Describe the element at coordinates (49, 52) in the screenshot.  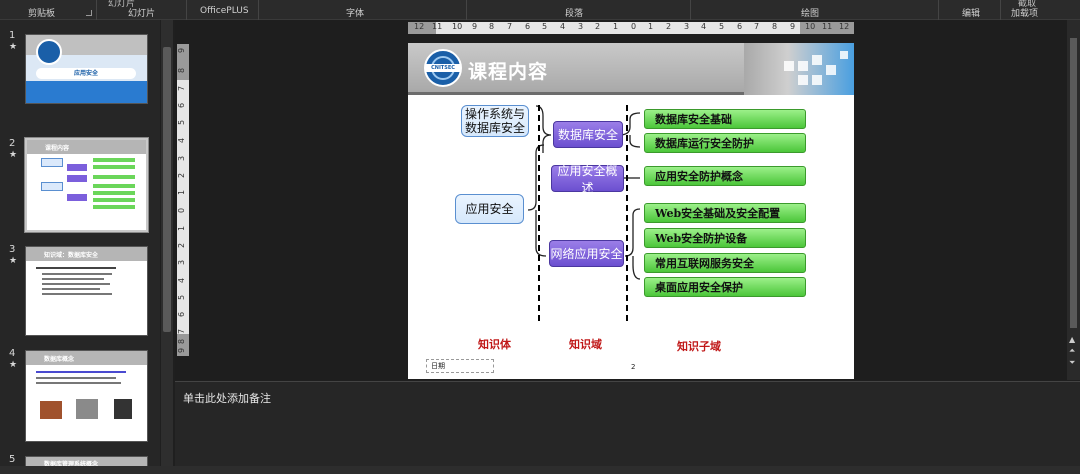
I see `logo-icon` at that location.